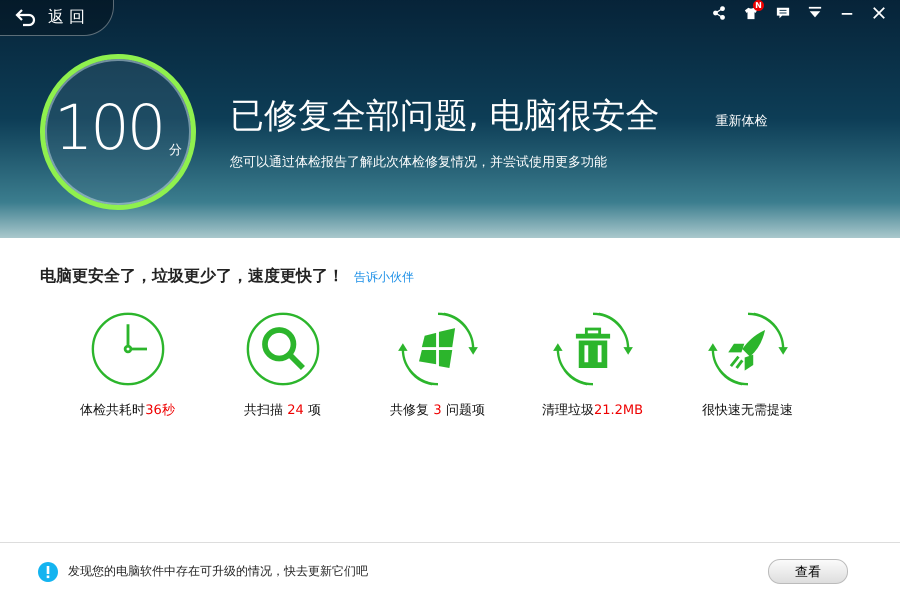 The width and height of the screenshot is (900, 600). What do you see at coordinates (26, 18) in the screenshot?
I see `back-arrow-icon` at bounding box center [26, 18].